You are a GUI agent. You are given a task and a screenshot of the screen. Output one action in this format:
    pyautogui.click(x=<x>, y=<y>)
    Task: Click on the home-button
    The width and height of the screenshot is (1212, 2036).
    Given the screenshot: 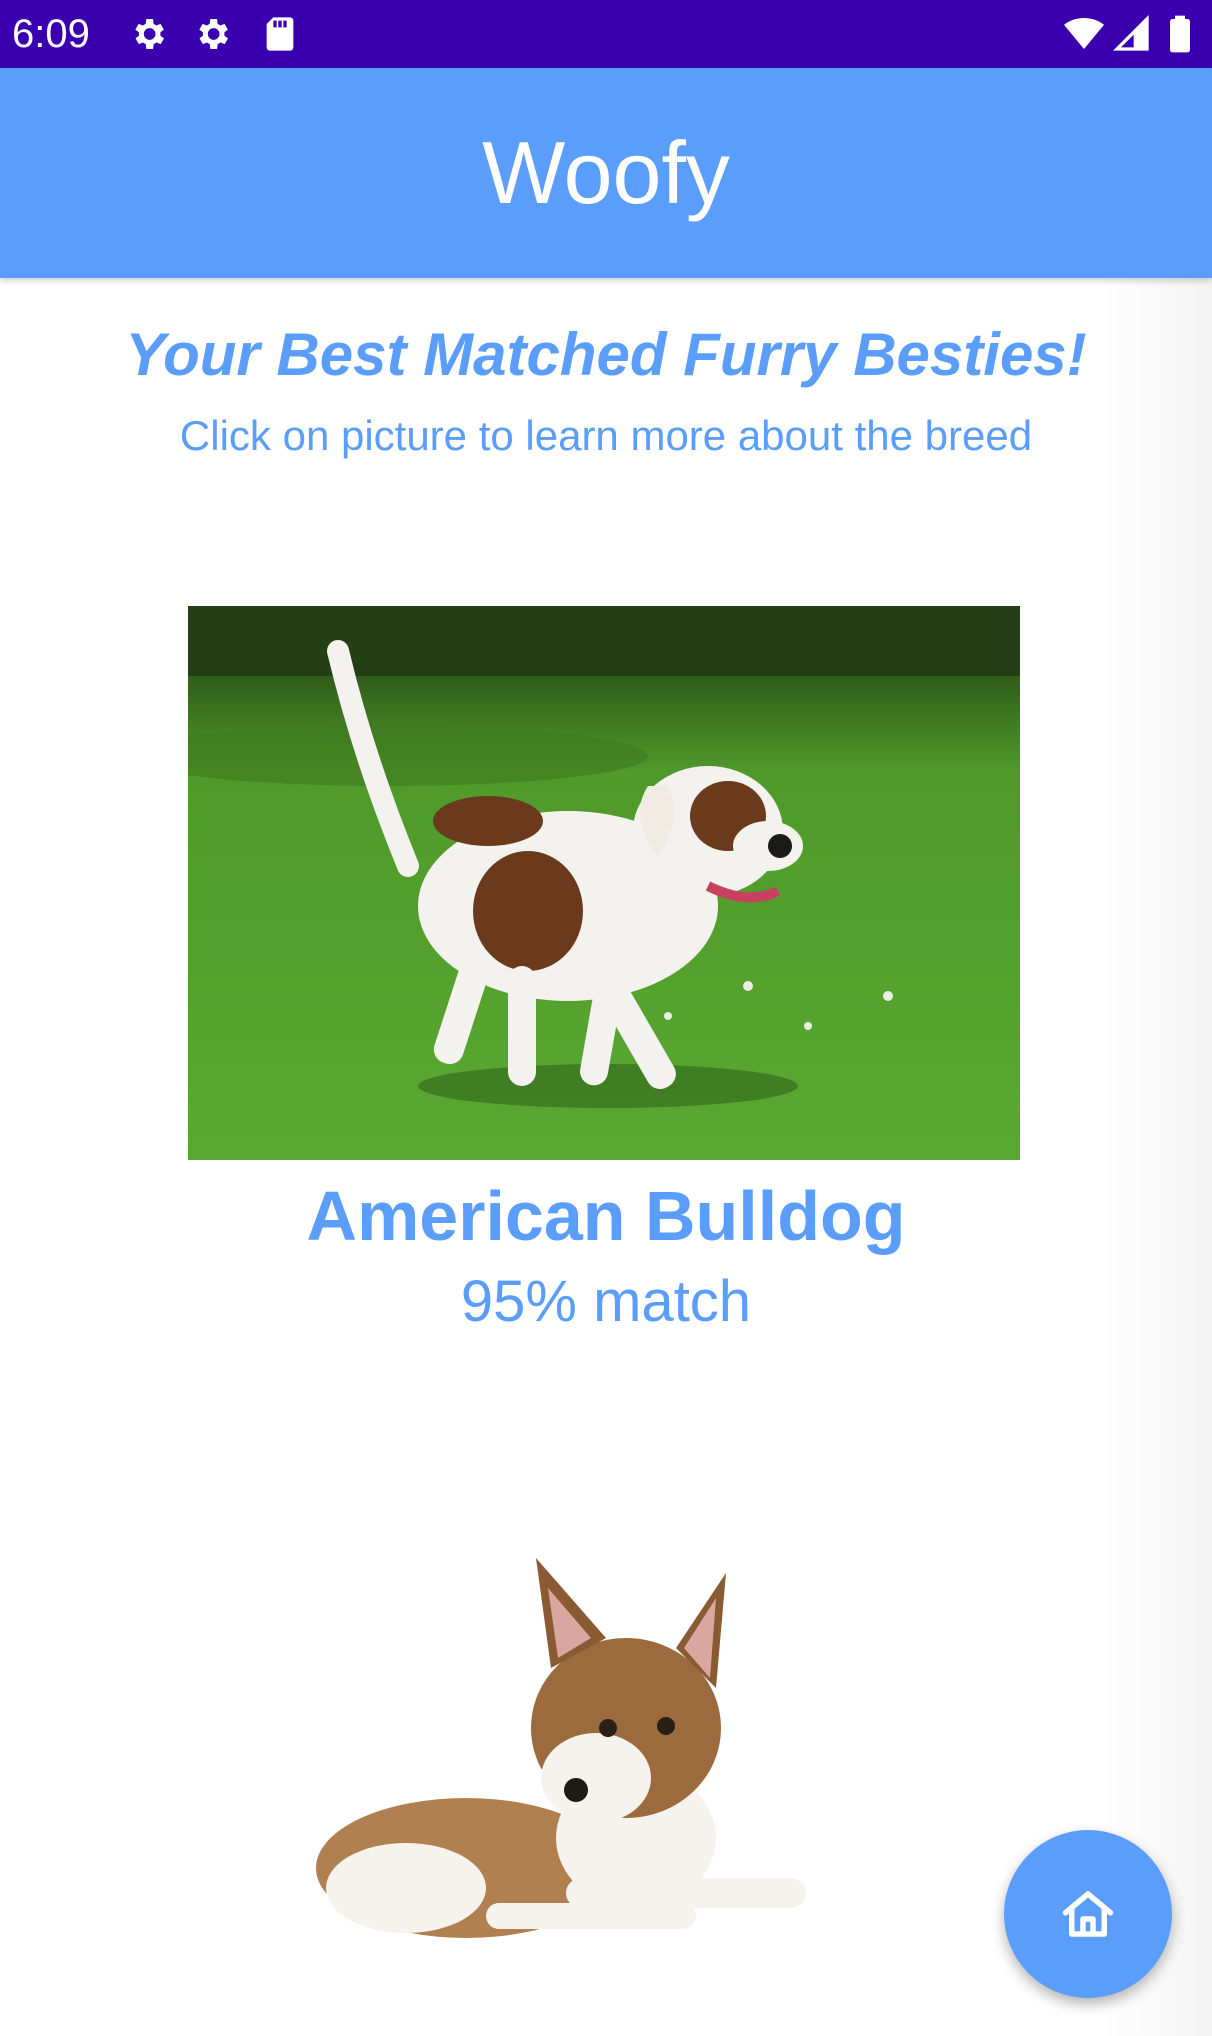 What is the action you would take?
    pyautogui.click(x=1088, y=1914)
    